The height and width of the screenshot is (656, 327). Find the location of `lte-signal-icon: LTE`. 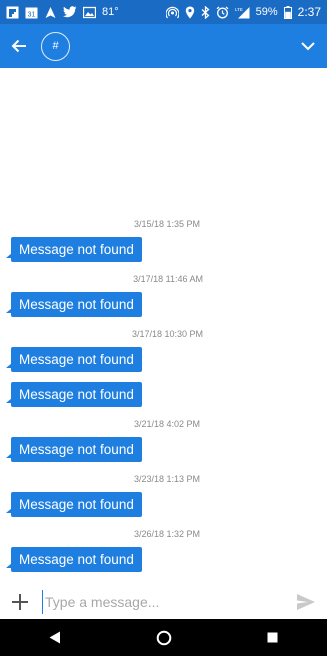

lte-signal-icon: LTE is located at coordinates (242, 12).